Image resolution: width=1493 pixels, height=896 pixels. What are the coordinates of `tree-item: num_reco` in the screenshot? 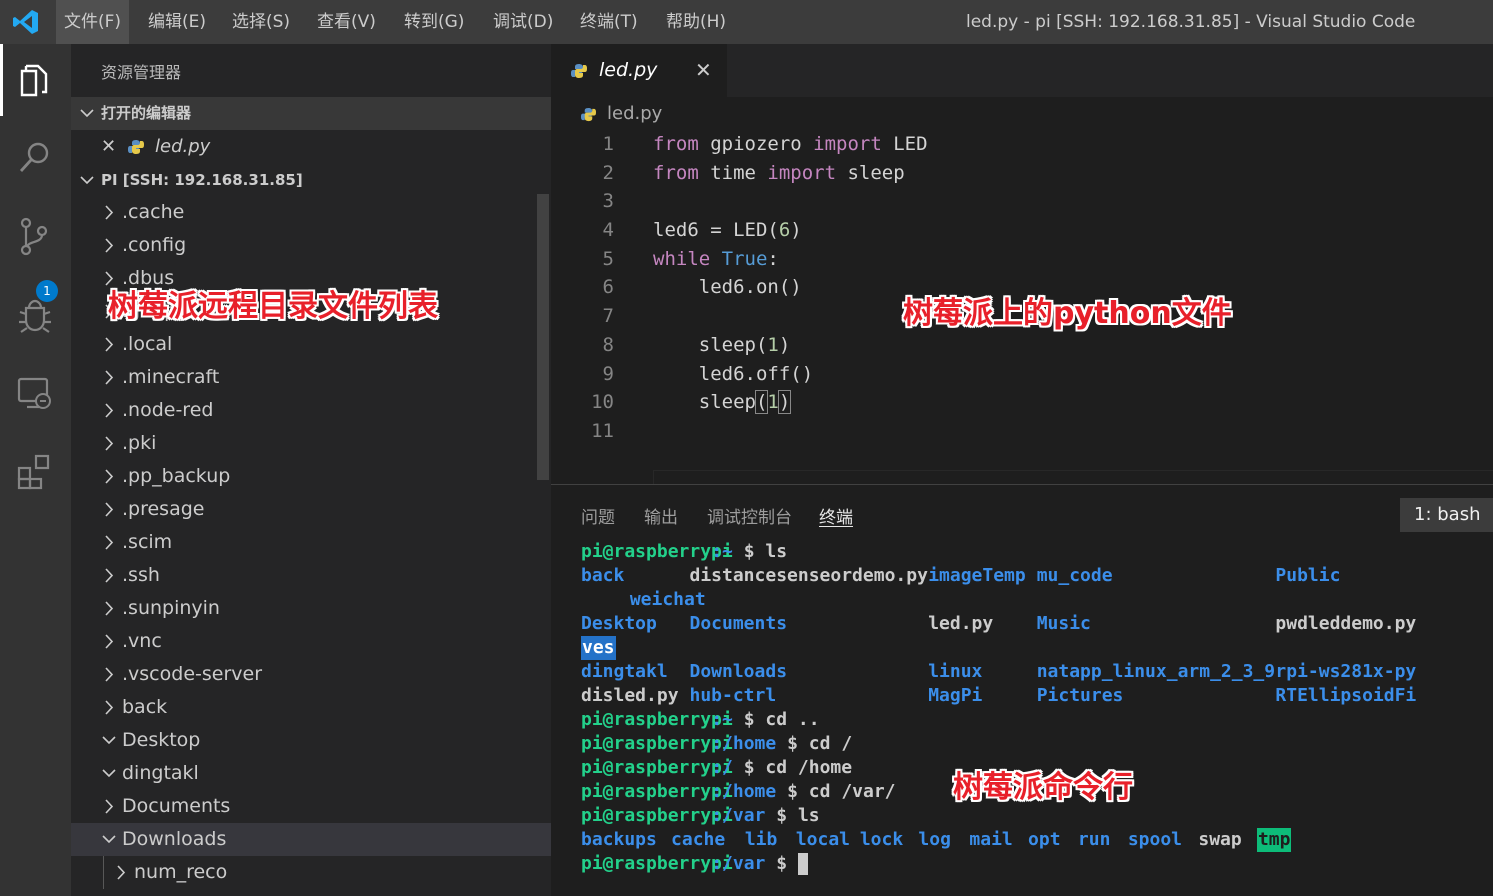 It's located at (311, 872).